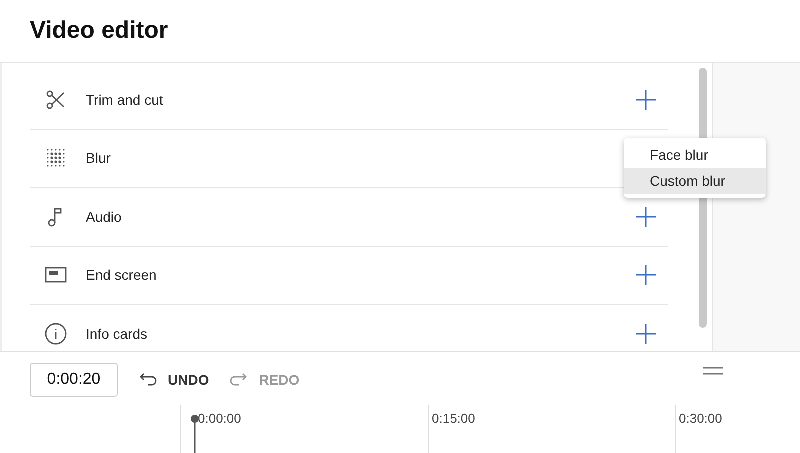  I want to click on tool-label: End screen, so click(121, 275).